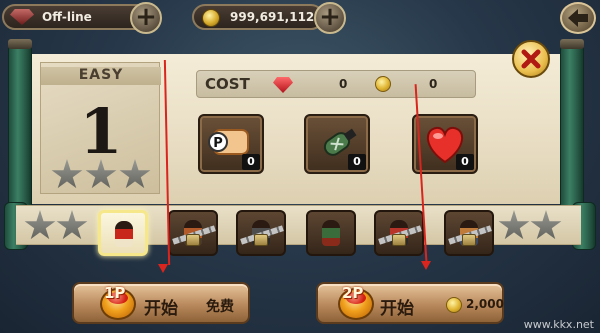 The height and width of the screenshot is (333, 600). I want to click on player-tag-2p: 2P, so click(353, 293).